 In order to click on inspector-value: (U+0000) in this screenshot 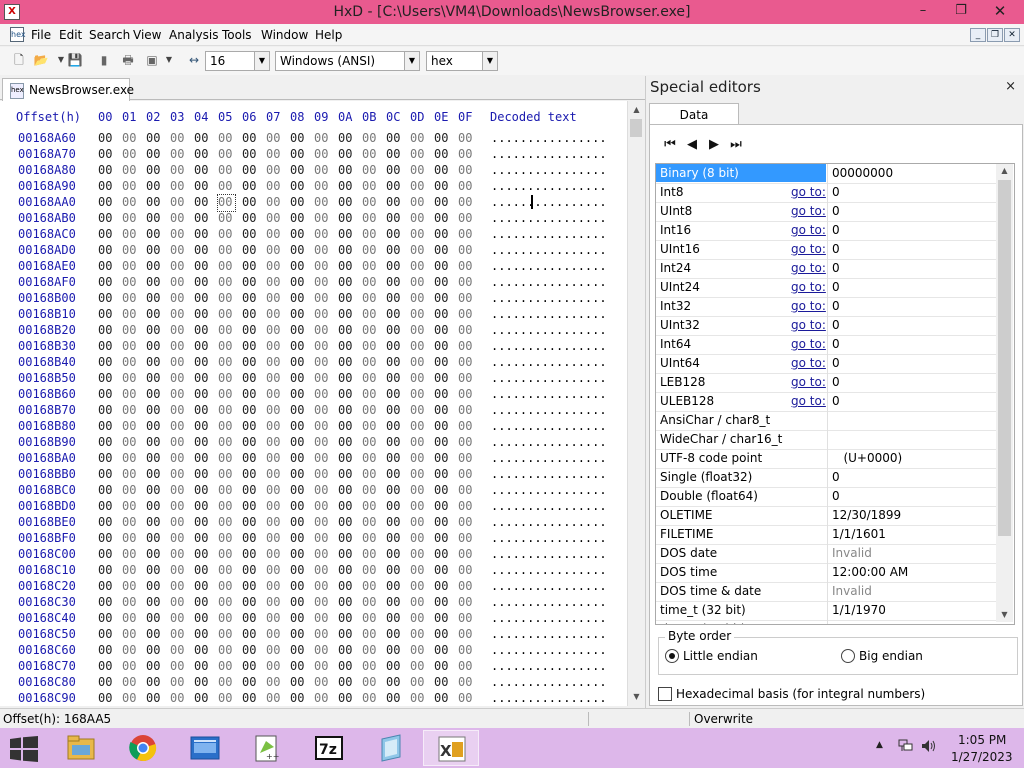, I will do `click(911, 458)`.